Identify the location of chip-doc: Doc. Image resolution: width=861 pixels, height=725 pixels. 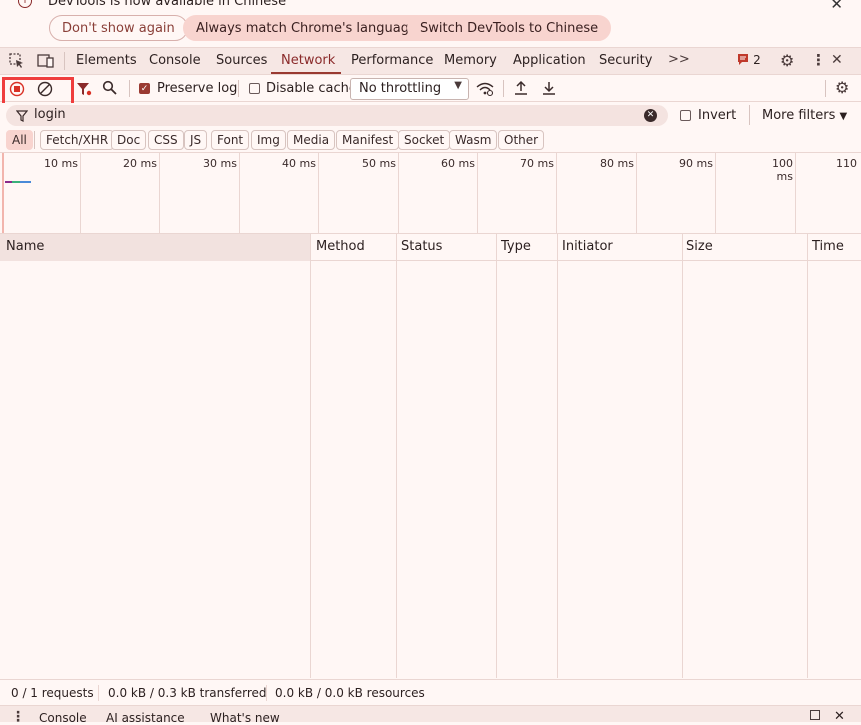
(129, 140).